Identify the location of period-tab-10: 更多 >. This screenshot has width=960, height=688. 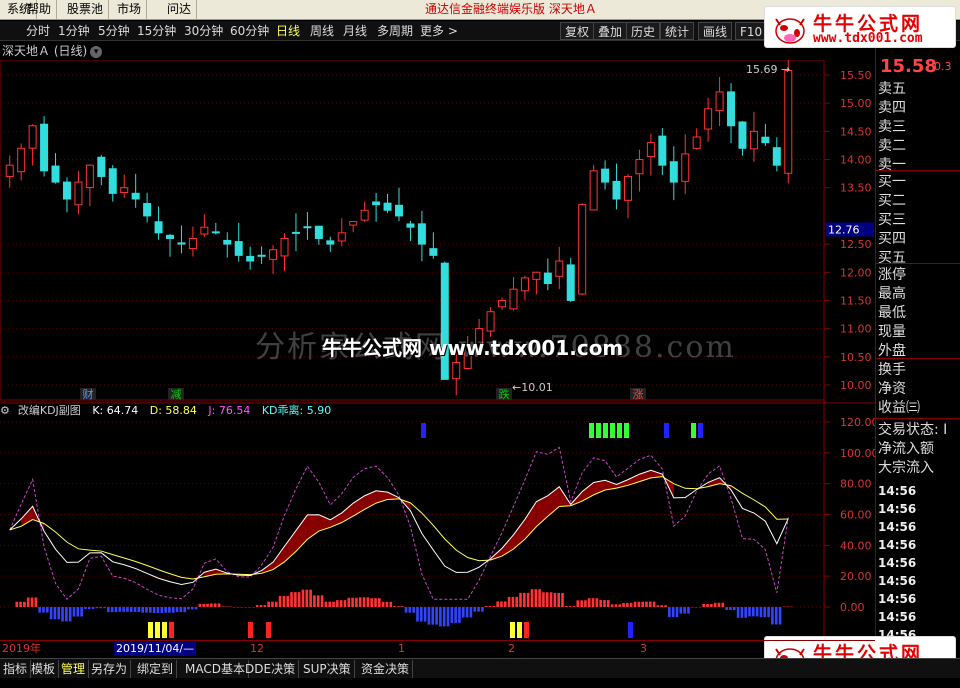
(439, 31).